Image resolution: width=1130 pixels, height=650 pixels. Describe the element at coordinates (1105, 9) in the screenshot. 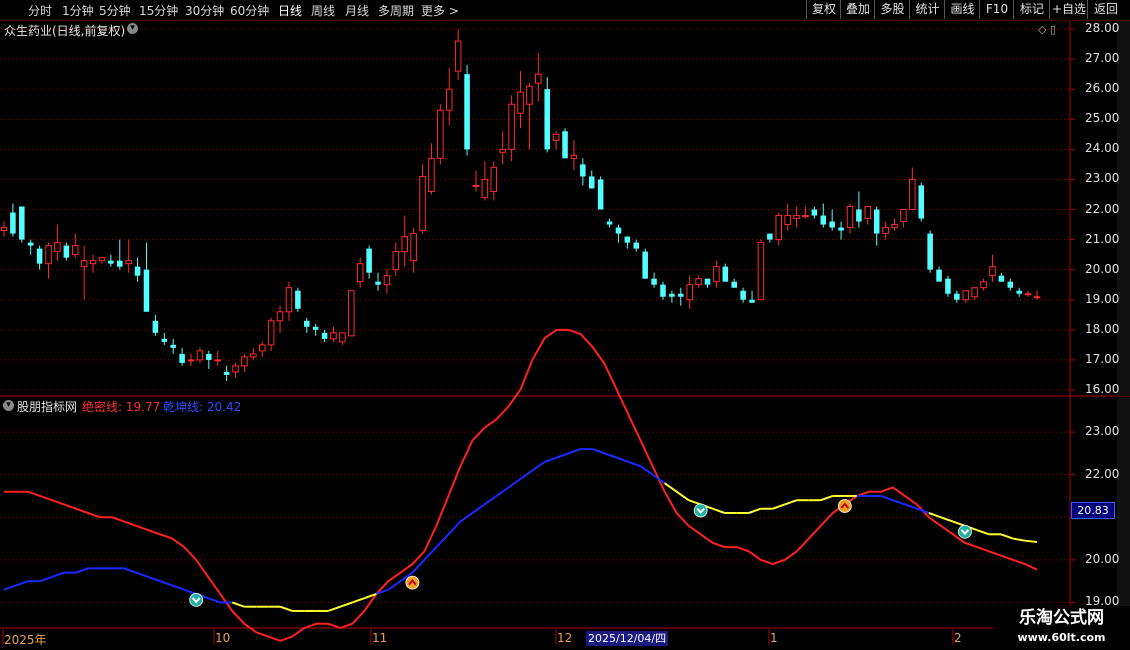

I see `toolbar-button-8: 返回` at that location.